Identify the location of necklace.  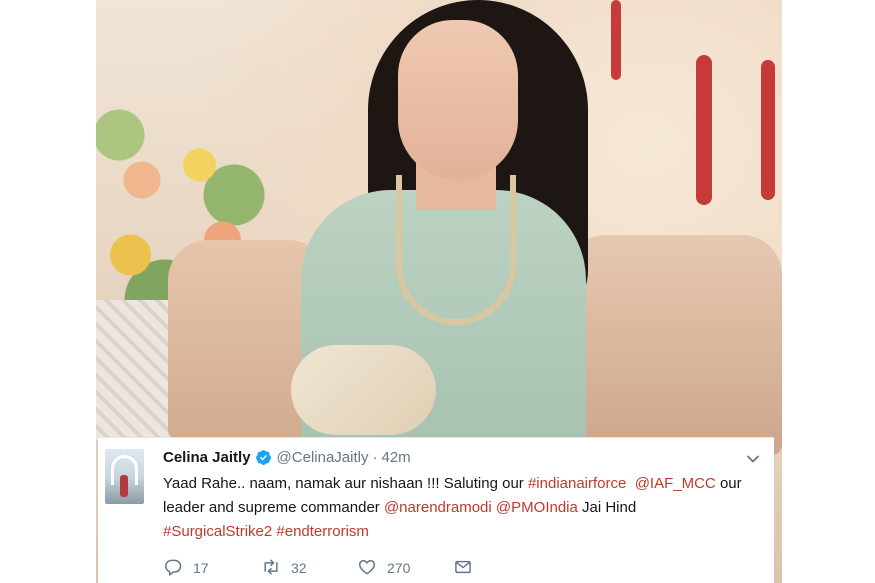
(456, 250).